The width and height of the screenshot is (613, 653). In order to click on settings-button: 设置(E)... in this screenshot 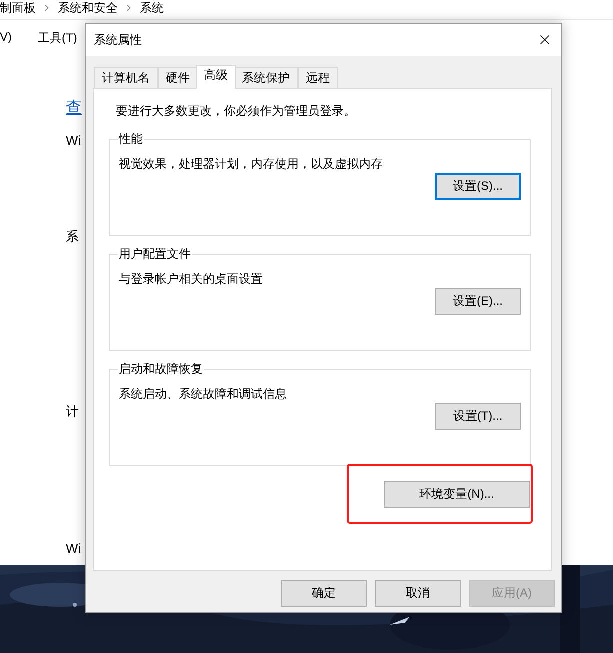, I will do `click(478, 301)`.